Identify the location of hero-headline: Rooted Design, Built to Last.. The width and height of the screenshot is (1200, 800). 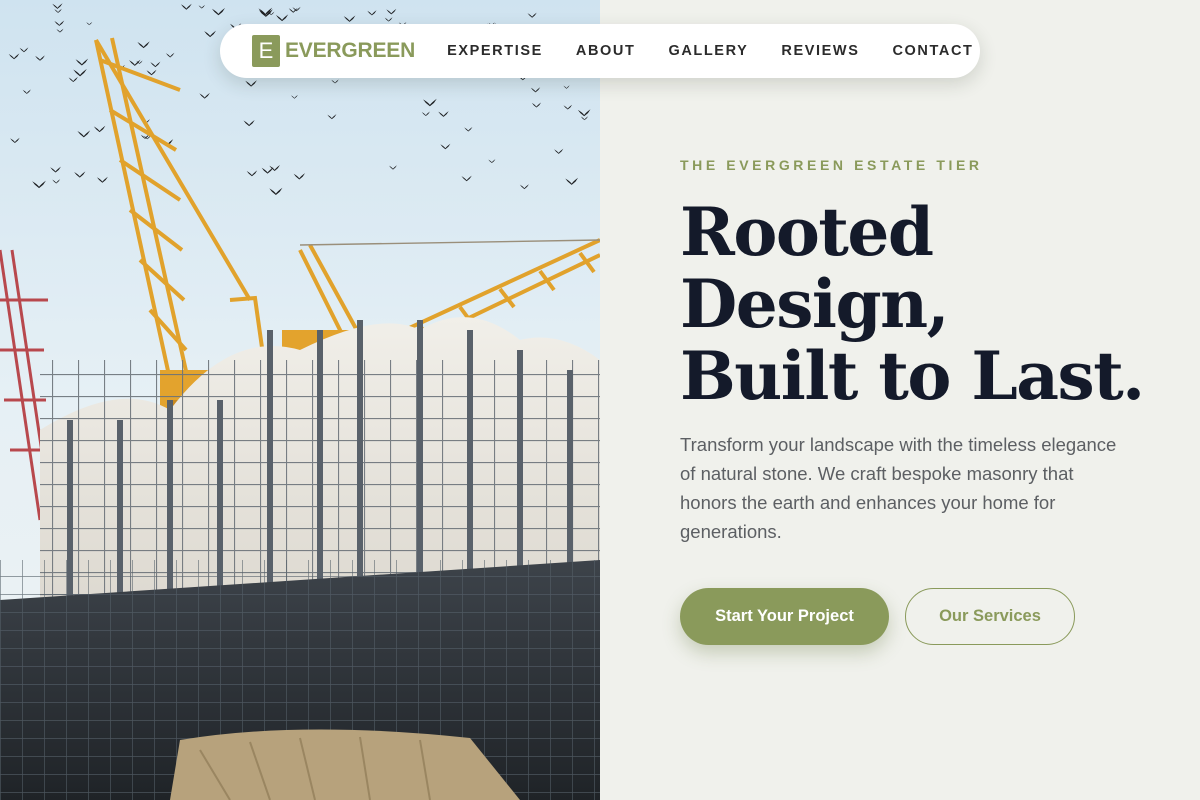
(940, 304).